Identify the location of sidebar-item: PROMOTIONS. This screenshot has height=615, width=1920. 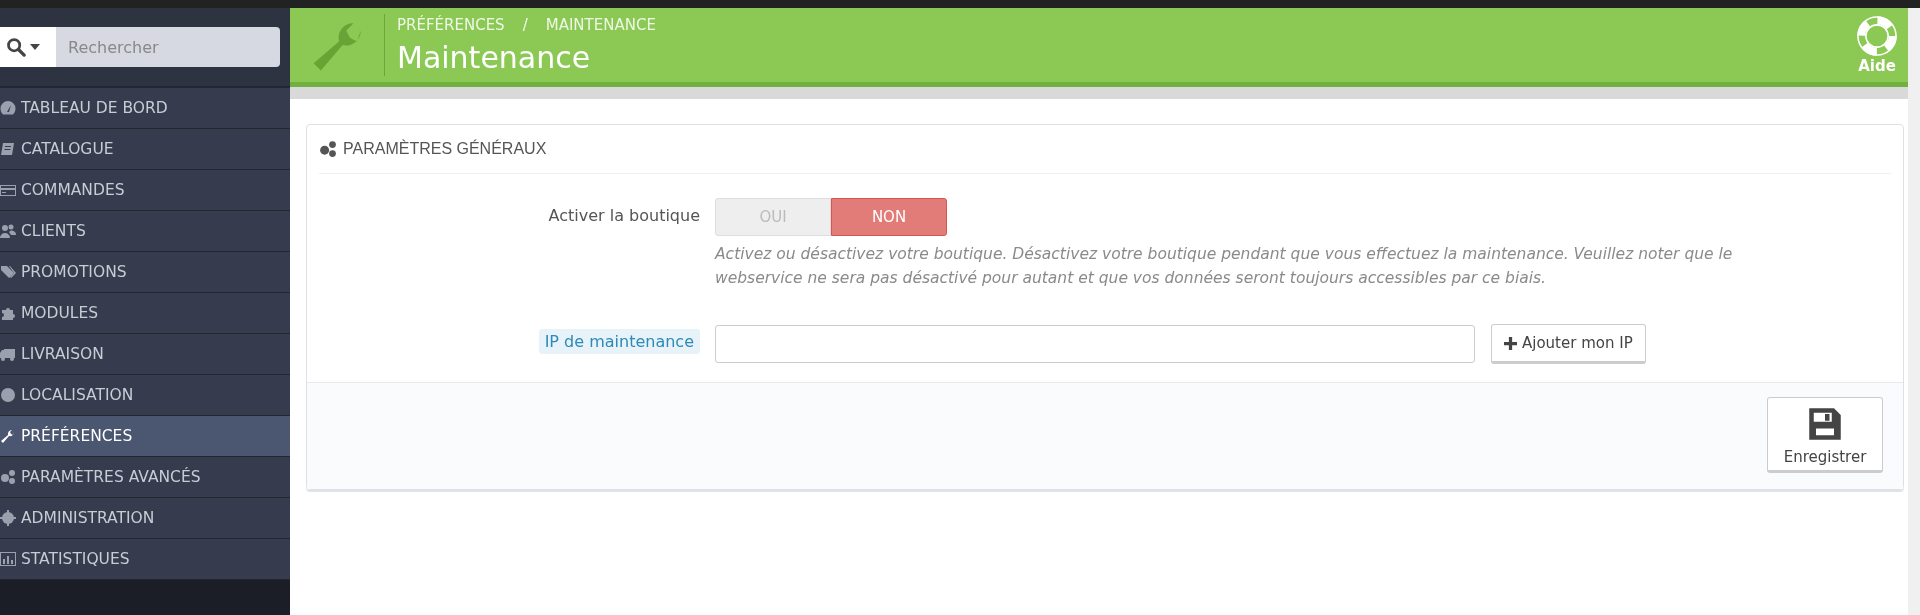
(145, 272).